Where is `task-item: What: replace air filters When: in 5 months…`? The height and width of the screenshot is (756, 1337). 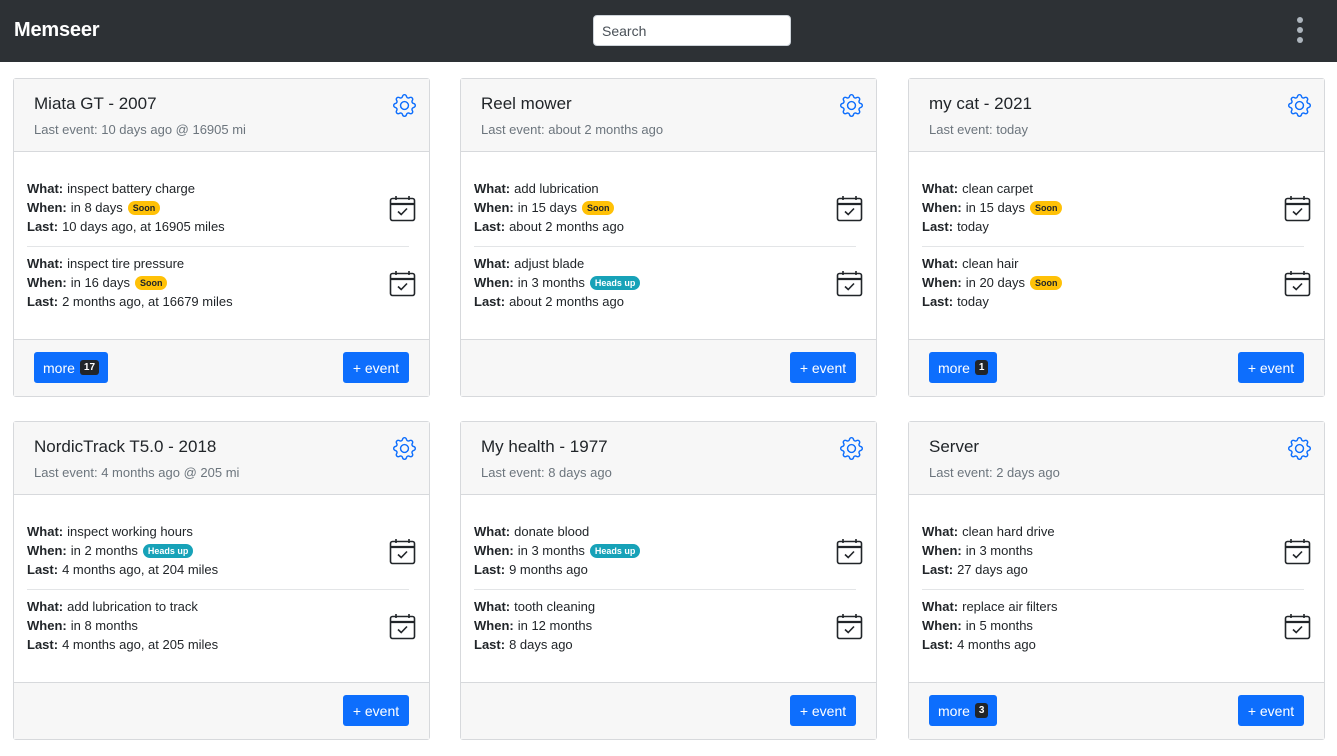
task-item: What: replace air filters When: in 5 months… is located at coordinates (1116, 630).